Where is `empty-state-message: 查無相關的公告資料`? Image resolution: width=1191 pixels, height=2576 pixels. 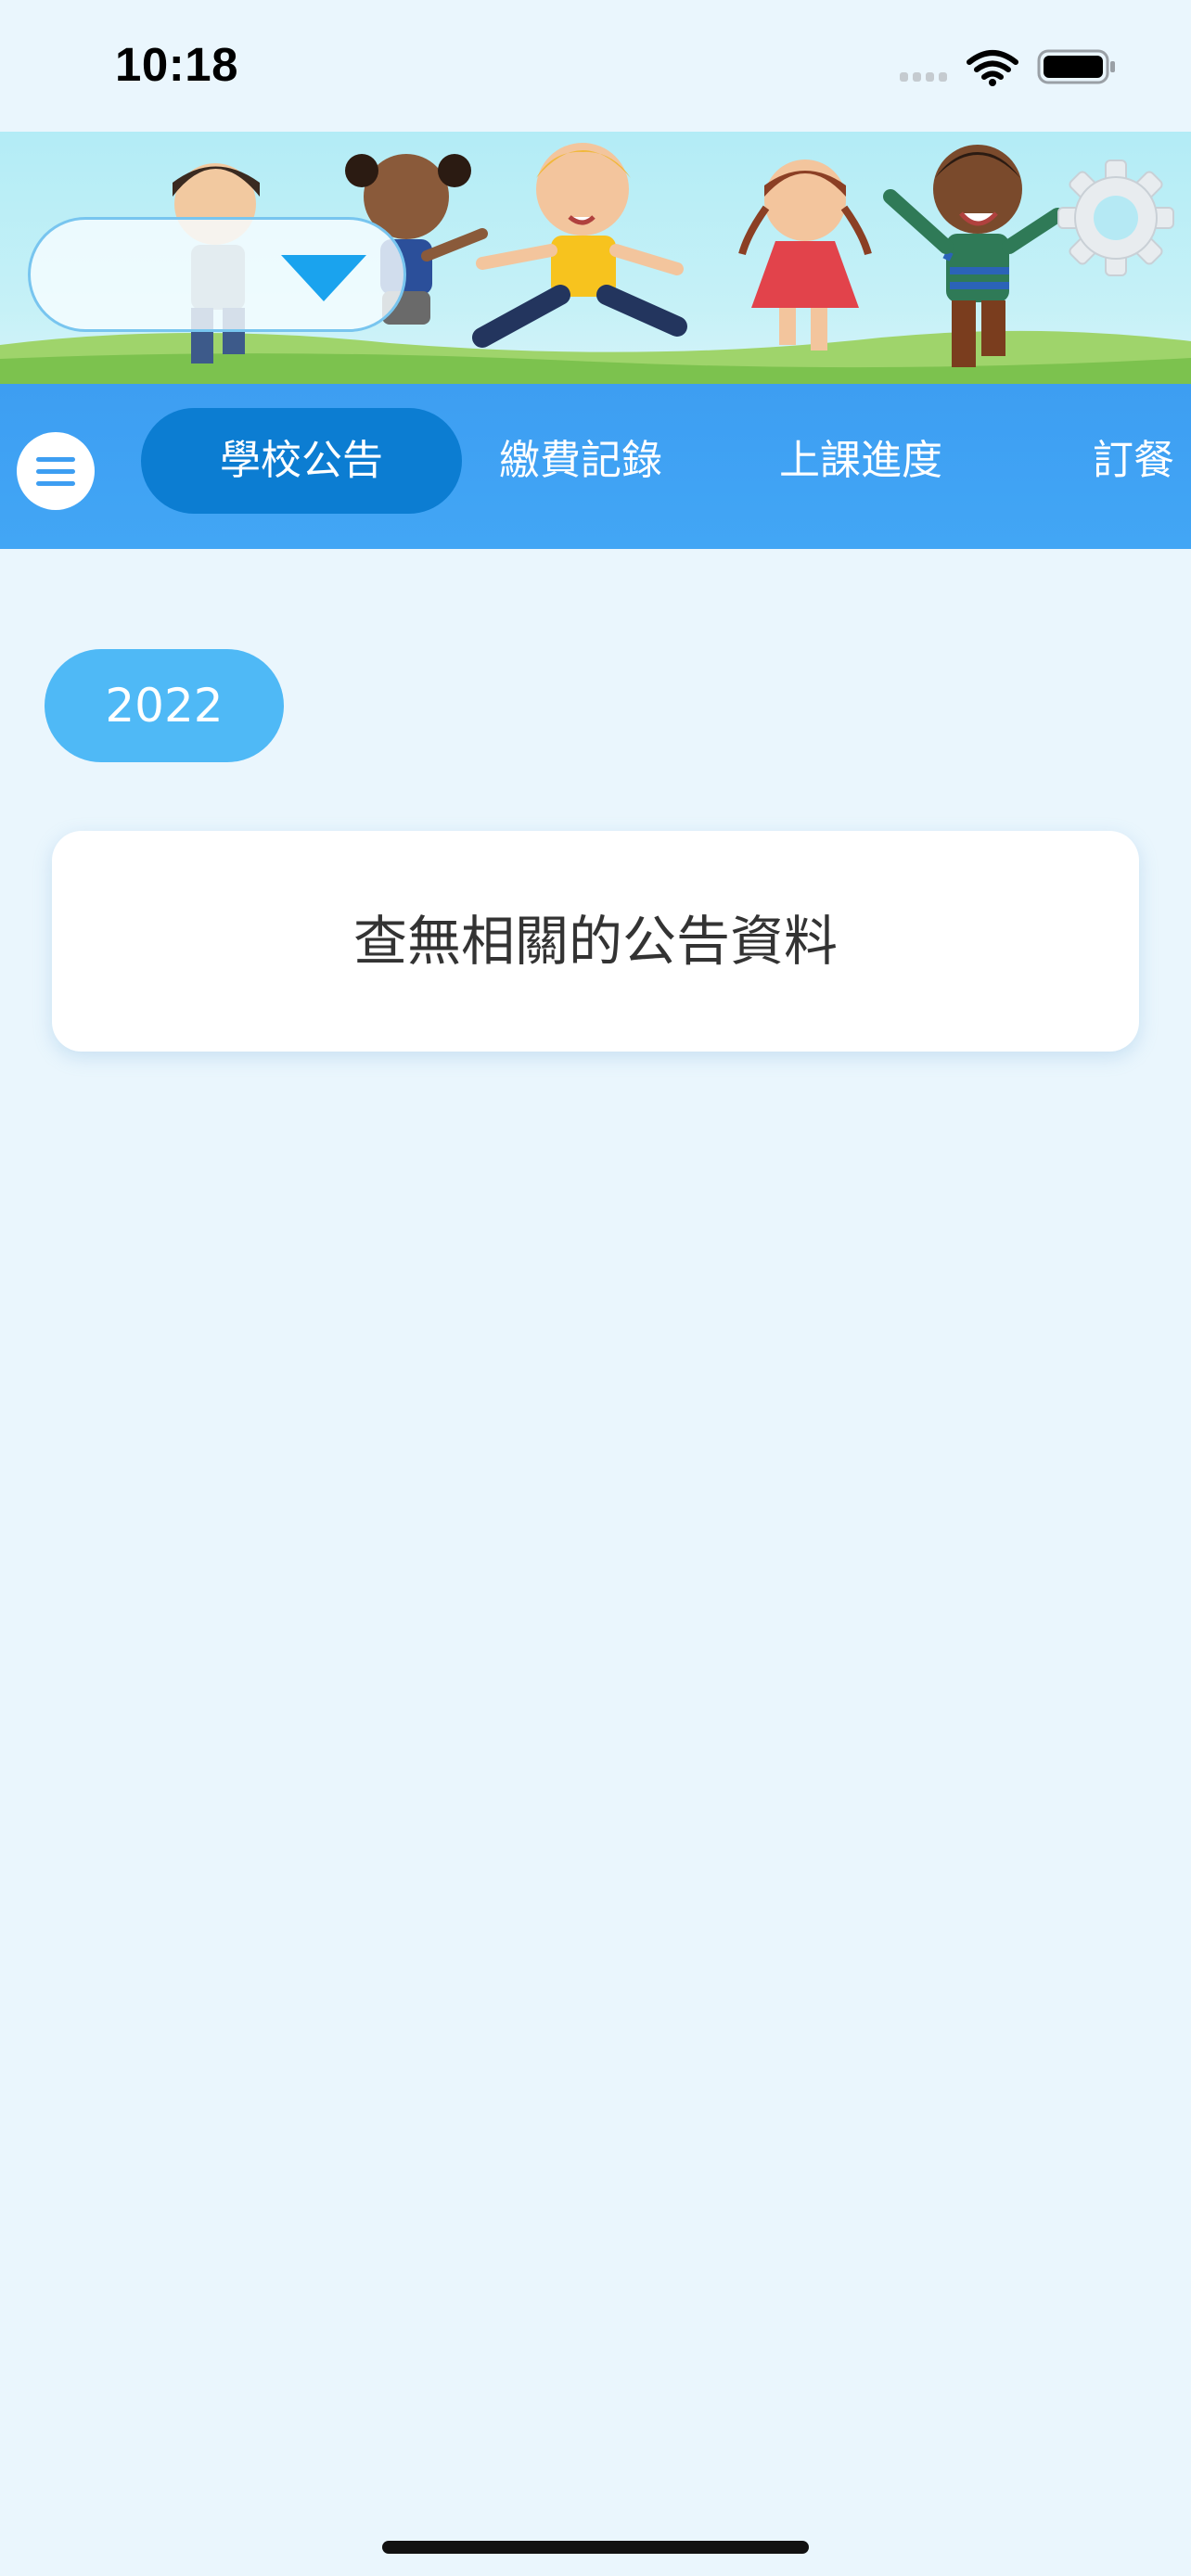
empty-state-message: 查無相關的公告資料 is located at coordinates (595, 941).